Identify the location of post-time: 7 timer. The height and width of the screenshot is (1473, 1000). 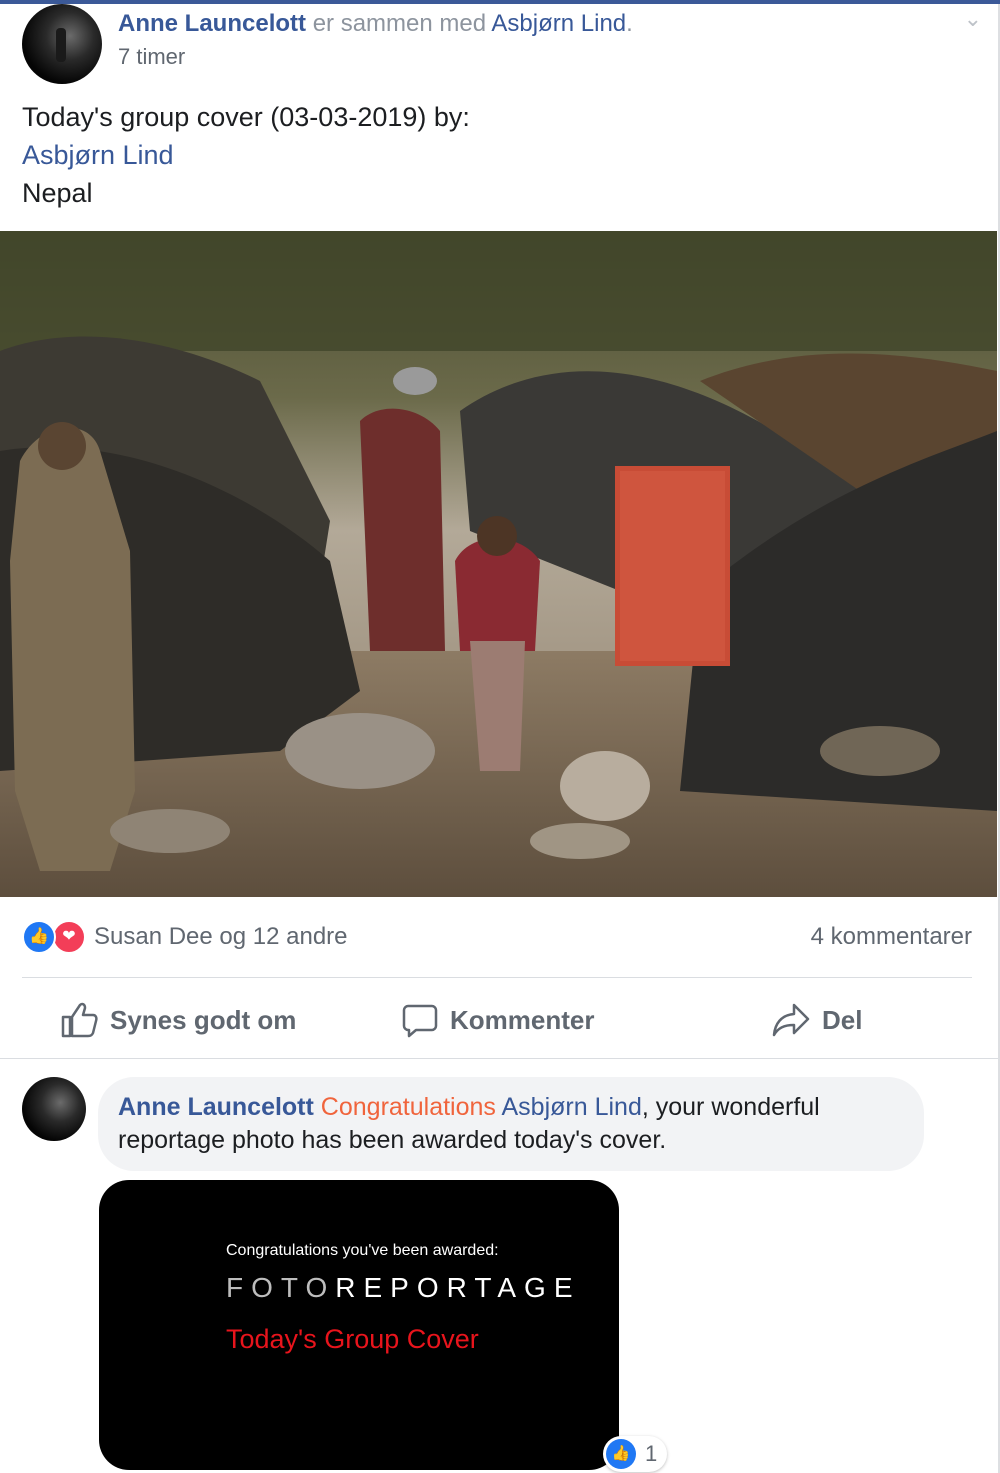
(151, 57).